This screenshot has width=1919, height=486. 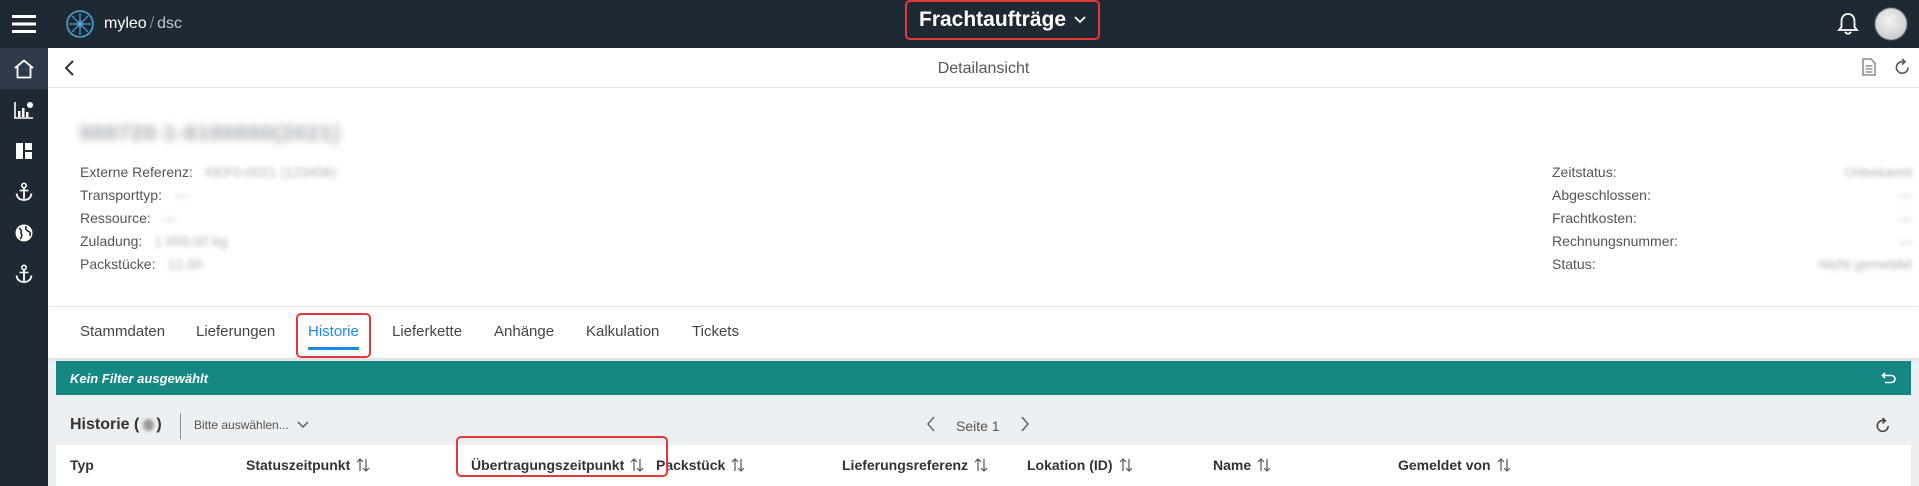 I want to click on field-value: 1.000,00 kg, so click(x=191, y=240).